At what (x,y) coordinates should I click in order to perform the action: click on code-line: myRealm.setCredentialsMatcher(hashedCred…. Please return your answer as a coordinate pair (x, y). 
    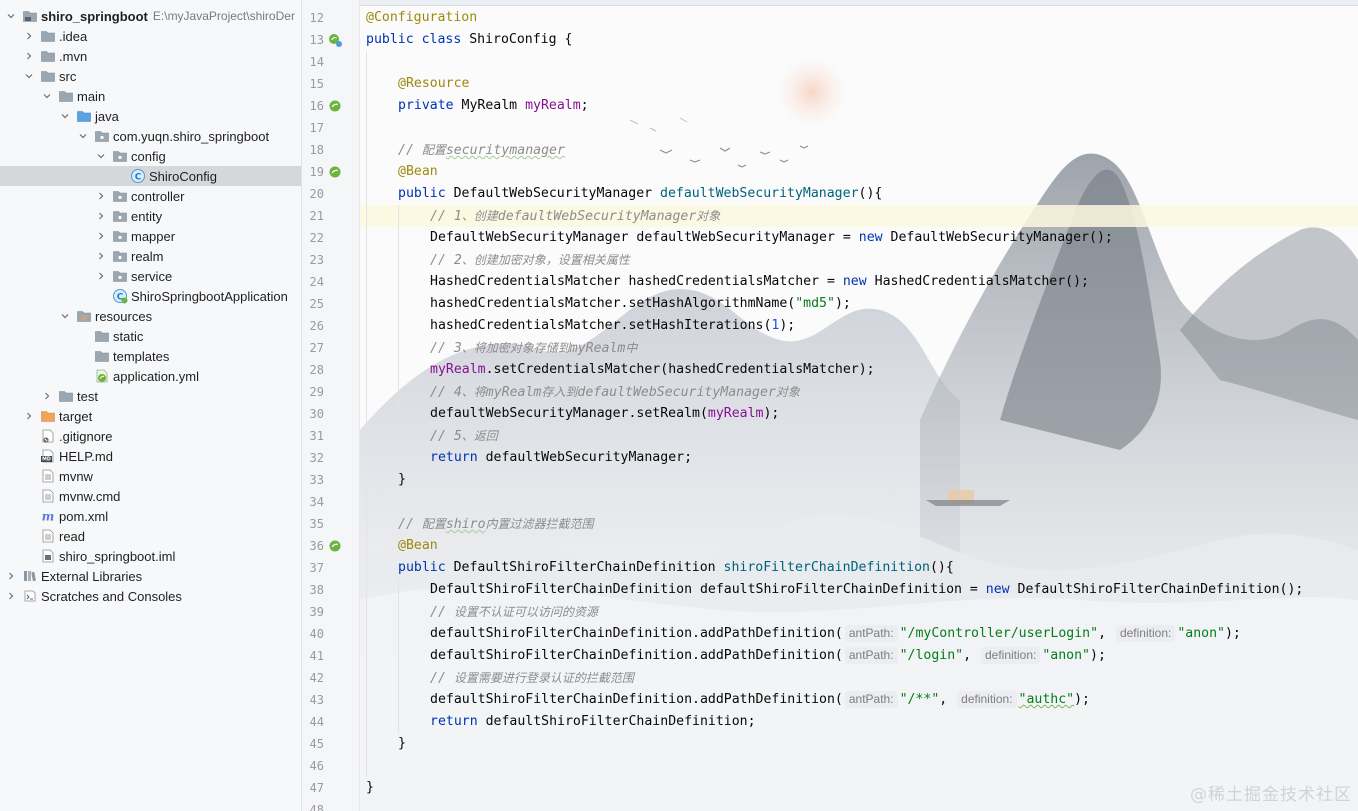
    Looking at the image, I should click on (652, 370).